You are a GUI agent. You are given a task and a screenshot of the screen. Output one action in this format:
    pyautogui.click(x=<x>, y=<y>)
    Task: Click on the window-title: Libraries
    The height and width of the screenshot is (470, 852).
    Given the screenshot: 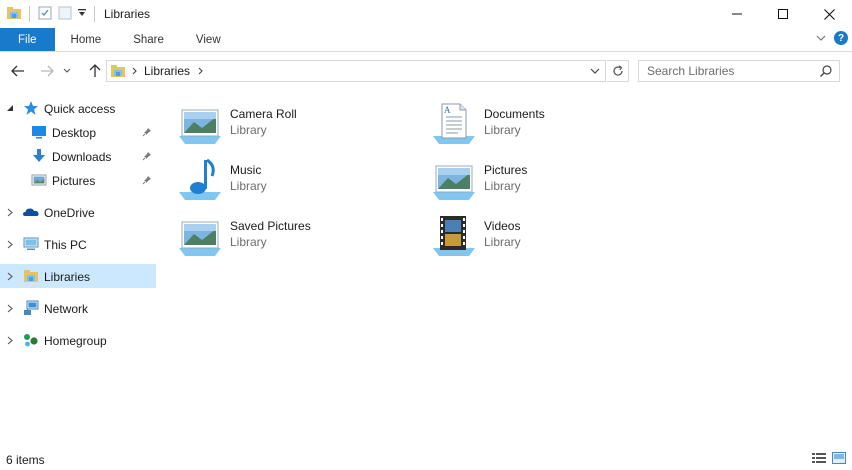 What is the action you would take?
    pyautogui.click(x=127, y=14)
    